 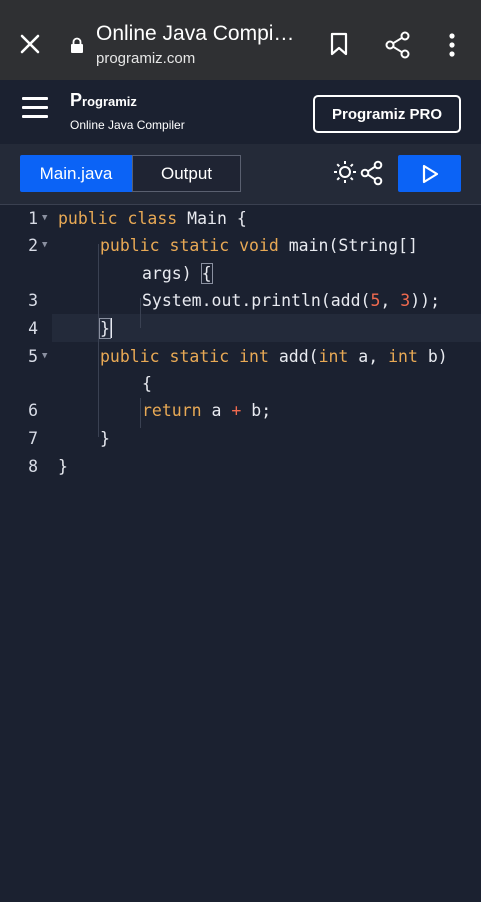 I want to click on play-icon, so click(x=430, y=173).